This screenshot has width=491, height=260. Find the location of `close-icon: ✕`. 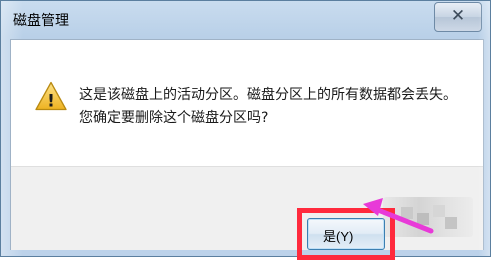

close-icon: ✕ is located at coordinates (458, 16).